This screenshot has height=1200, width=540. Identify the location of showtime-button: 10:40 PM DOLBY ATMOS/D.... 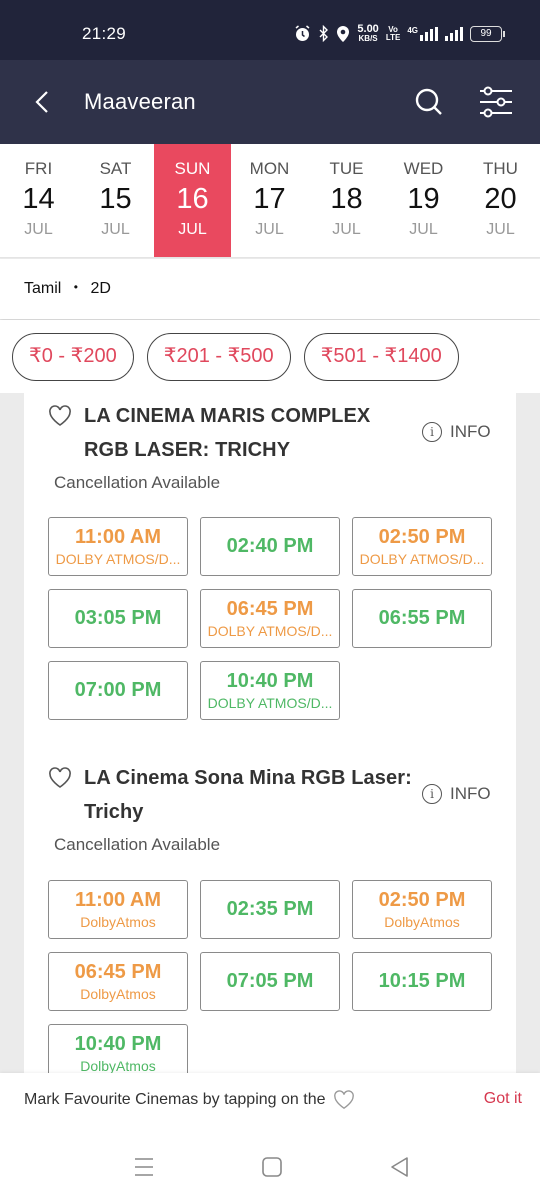
(270, 690).